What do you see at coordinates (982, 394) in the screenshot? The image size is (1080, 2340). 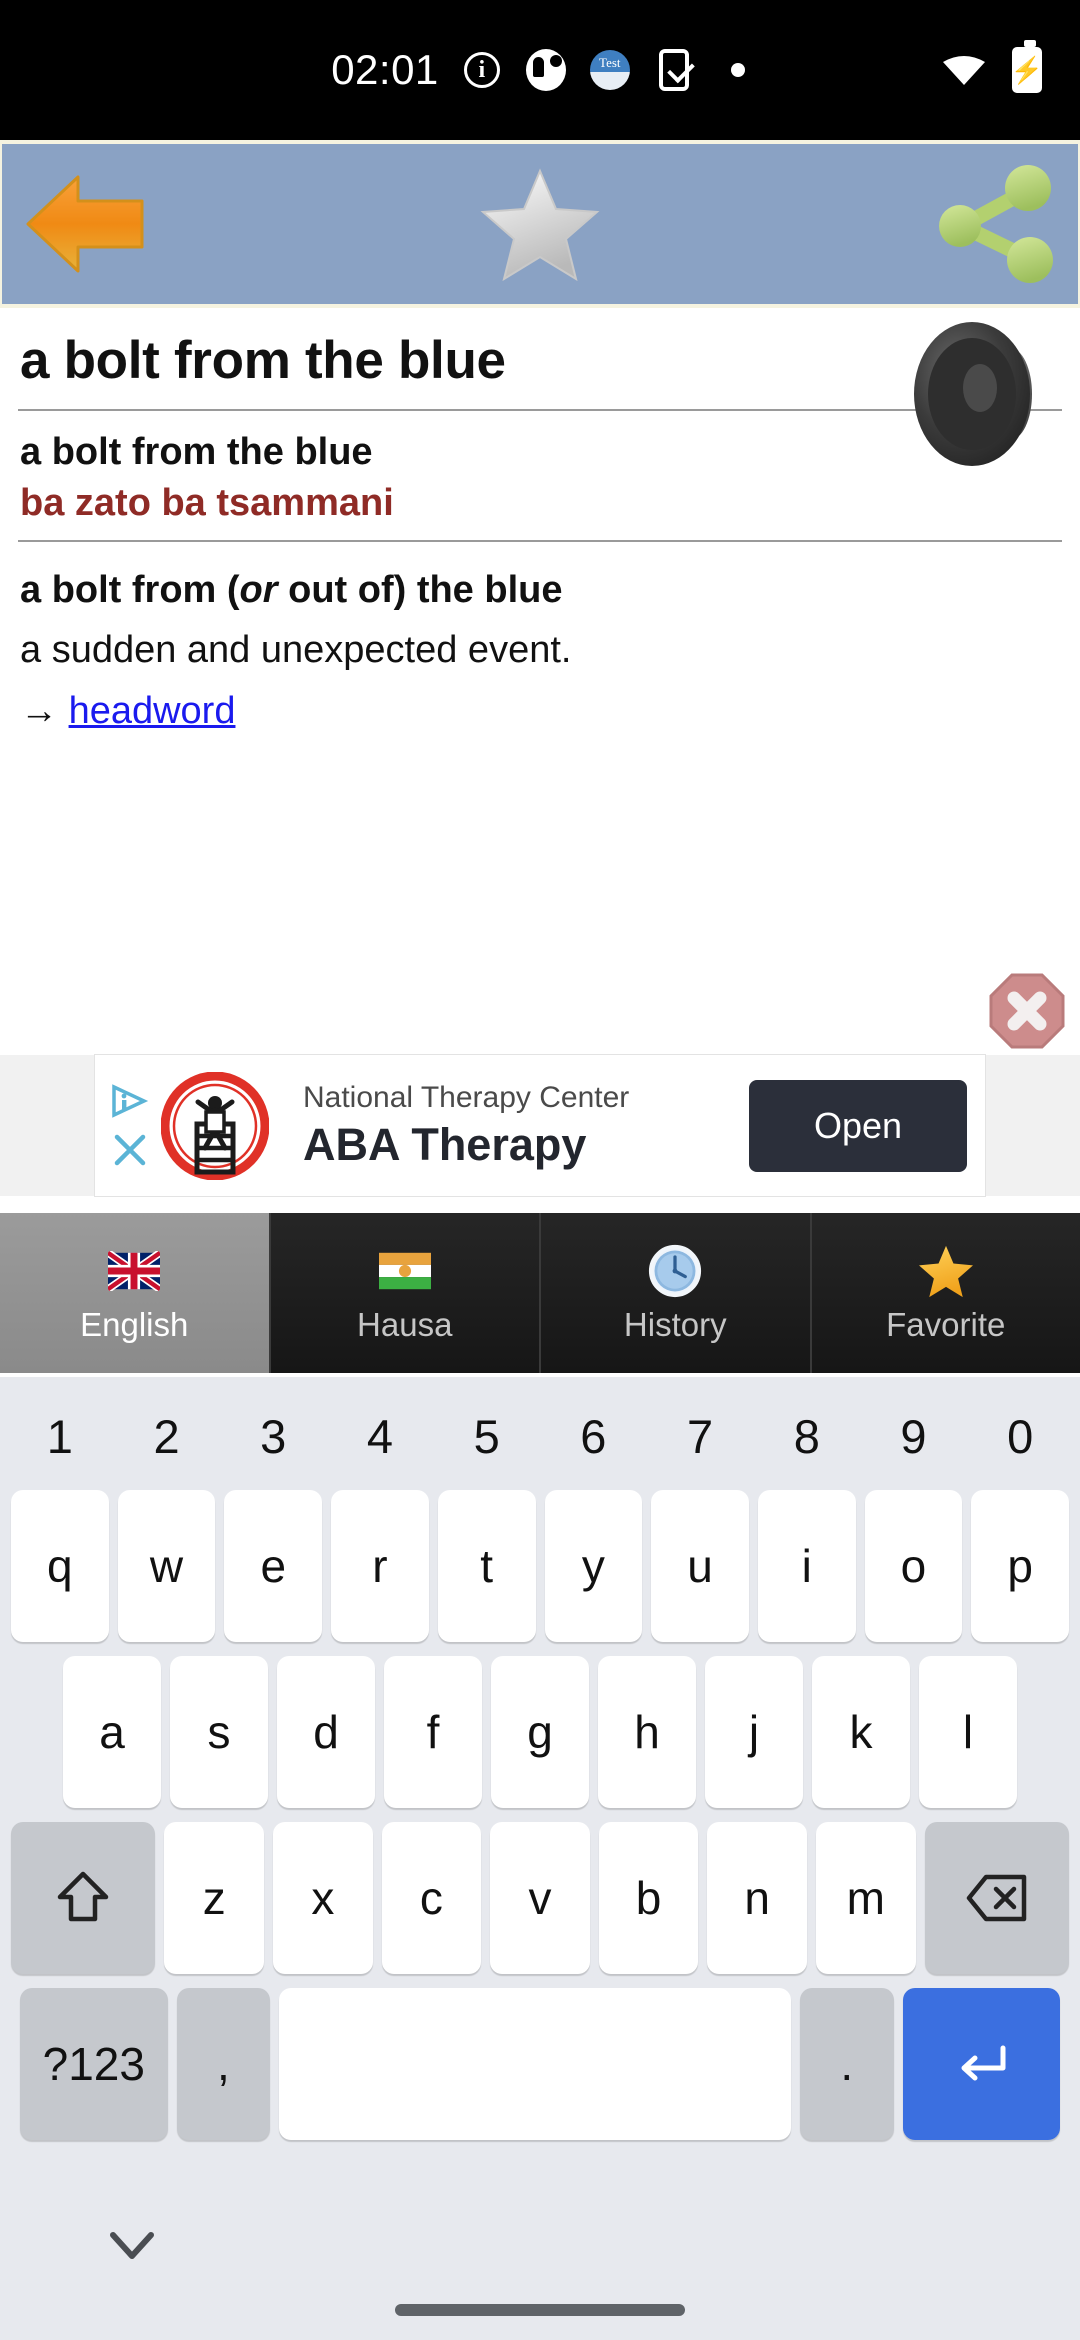 I see `speaker-icon` at bounding box center [982, 394].